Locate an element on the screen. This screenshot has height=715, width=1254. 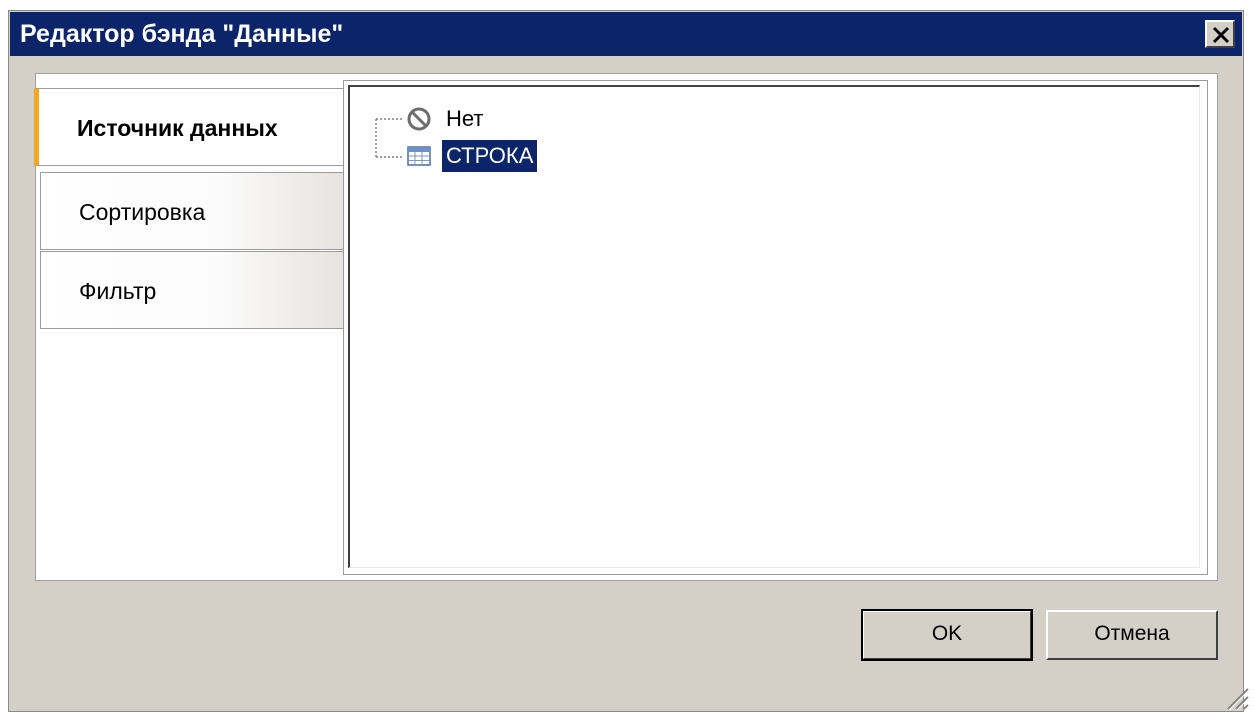
tree-item-none: Нет is located at coordinates (446, 119).